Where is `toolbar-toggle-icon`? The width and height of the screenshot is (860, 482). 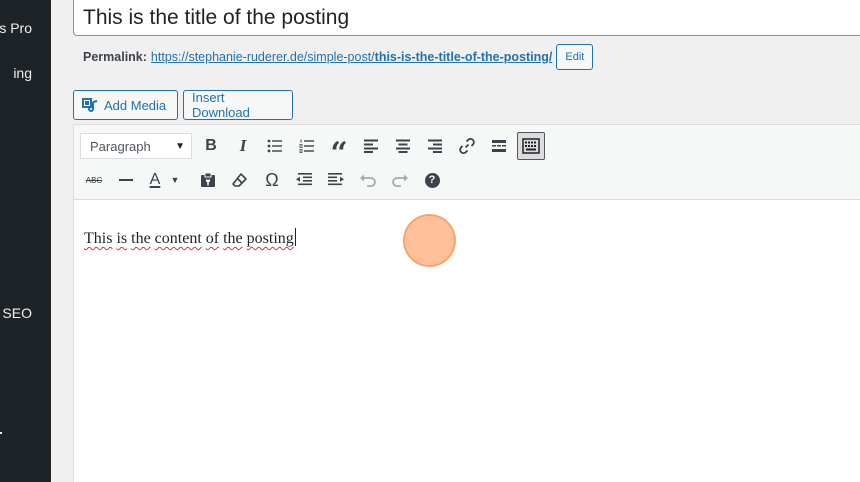 toolbar-toggle-icon is located at coordinates (531, 146).